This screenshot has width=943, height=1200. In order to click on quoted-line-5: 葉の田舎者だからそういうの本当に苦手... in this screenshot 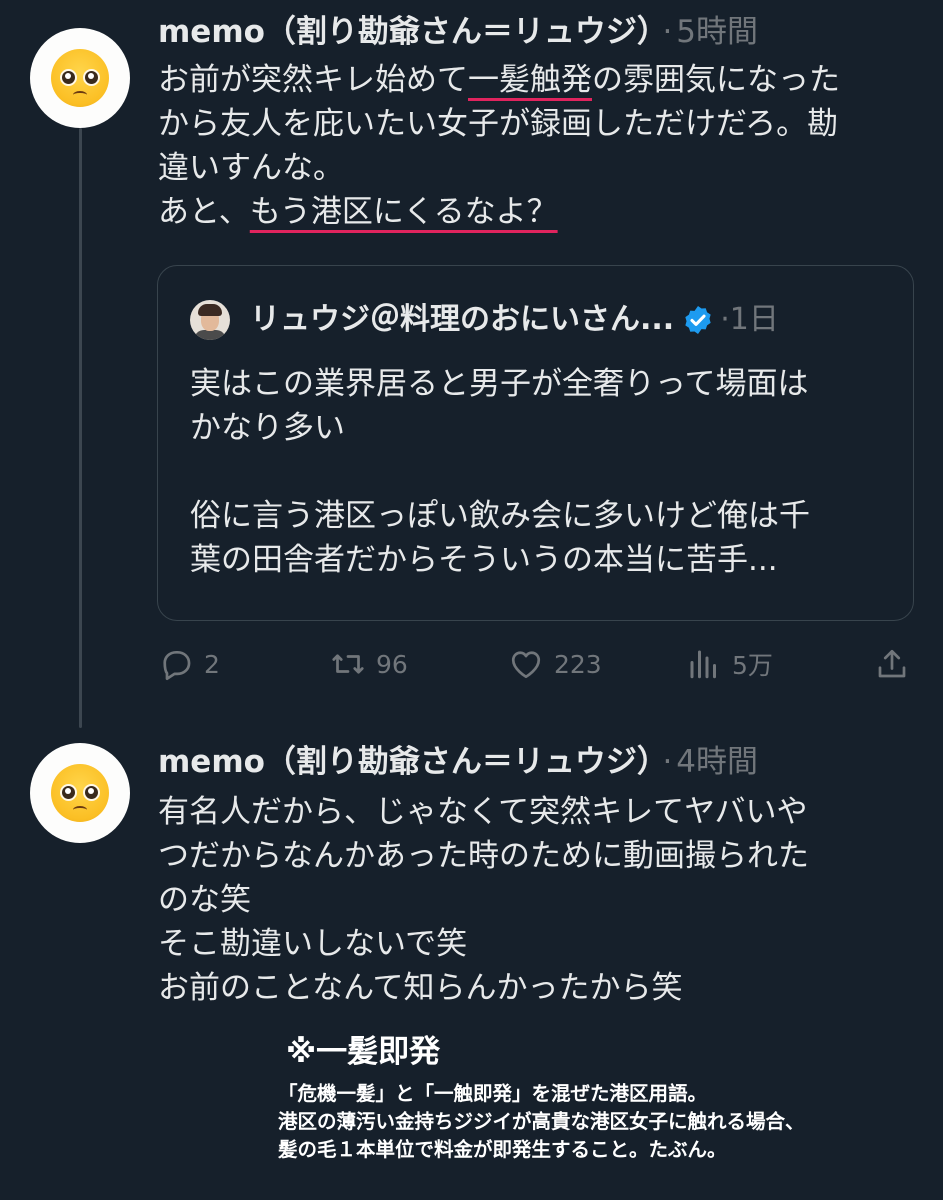, I will do `click(484, 560)`.